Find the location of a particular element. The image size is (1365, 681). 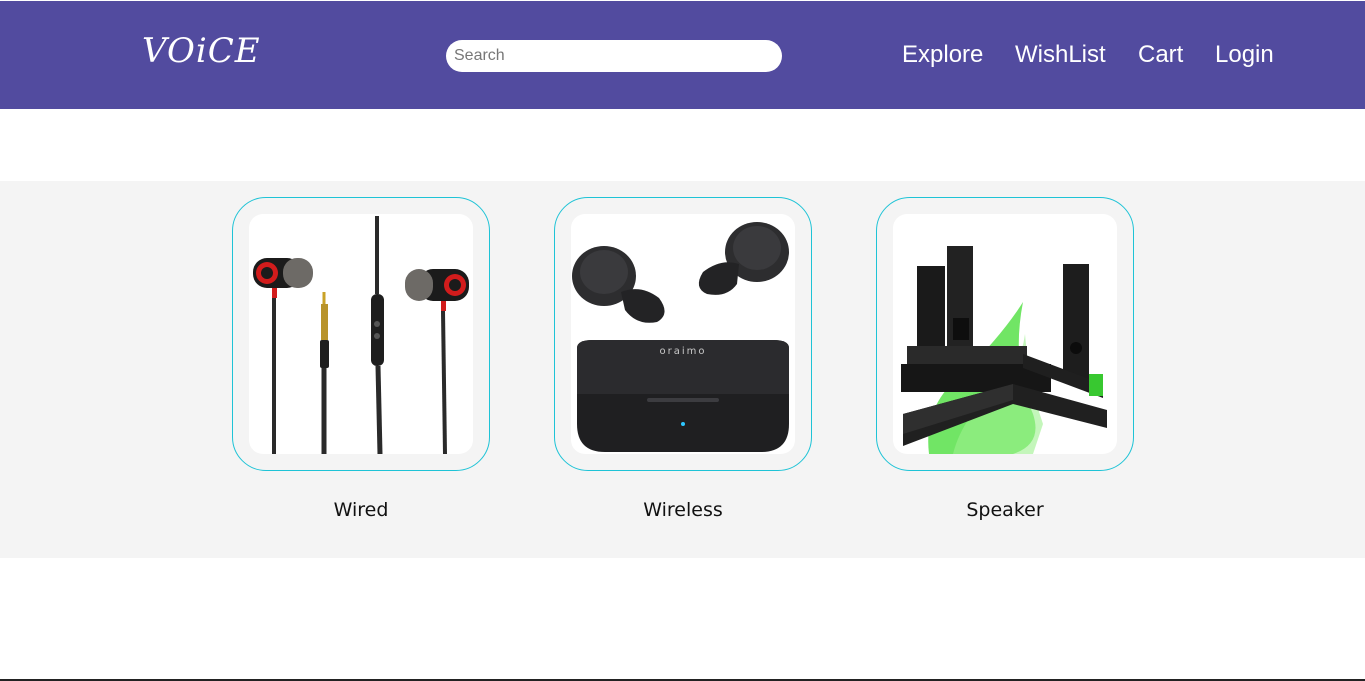

category-label-speaker: Speaker is located at coordinates (1005, 510).